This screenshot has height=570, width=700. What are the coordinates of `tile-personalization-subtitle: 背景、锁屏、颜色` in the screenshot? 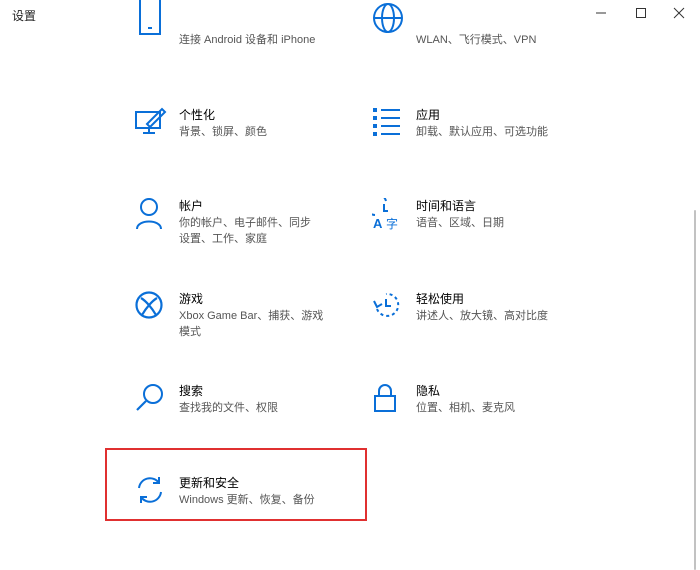 It's located at (223, 132).